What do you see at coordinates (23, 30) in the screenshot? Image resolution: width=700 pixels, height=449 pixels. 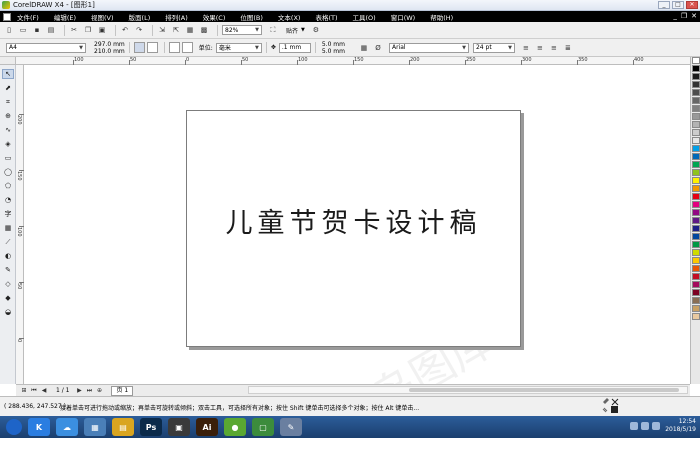 I see `open-folder-icon: ▭` at bounding box center [23, 30].